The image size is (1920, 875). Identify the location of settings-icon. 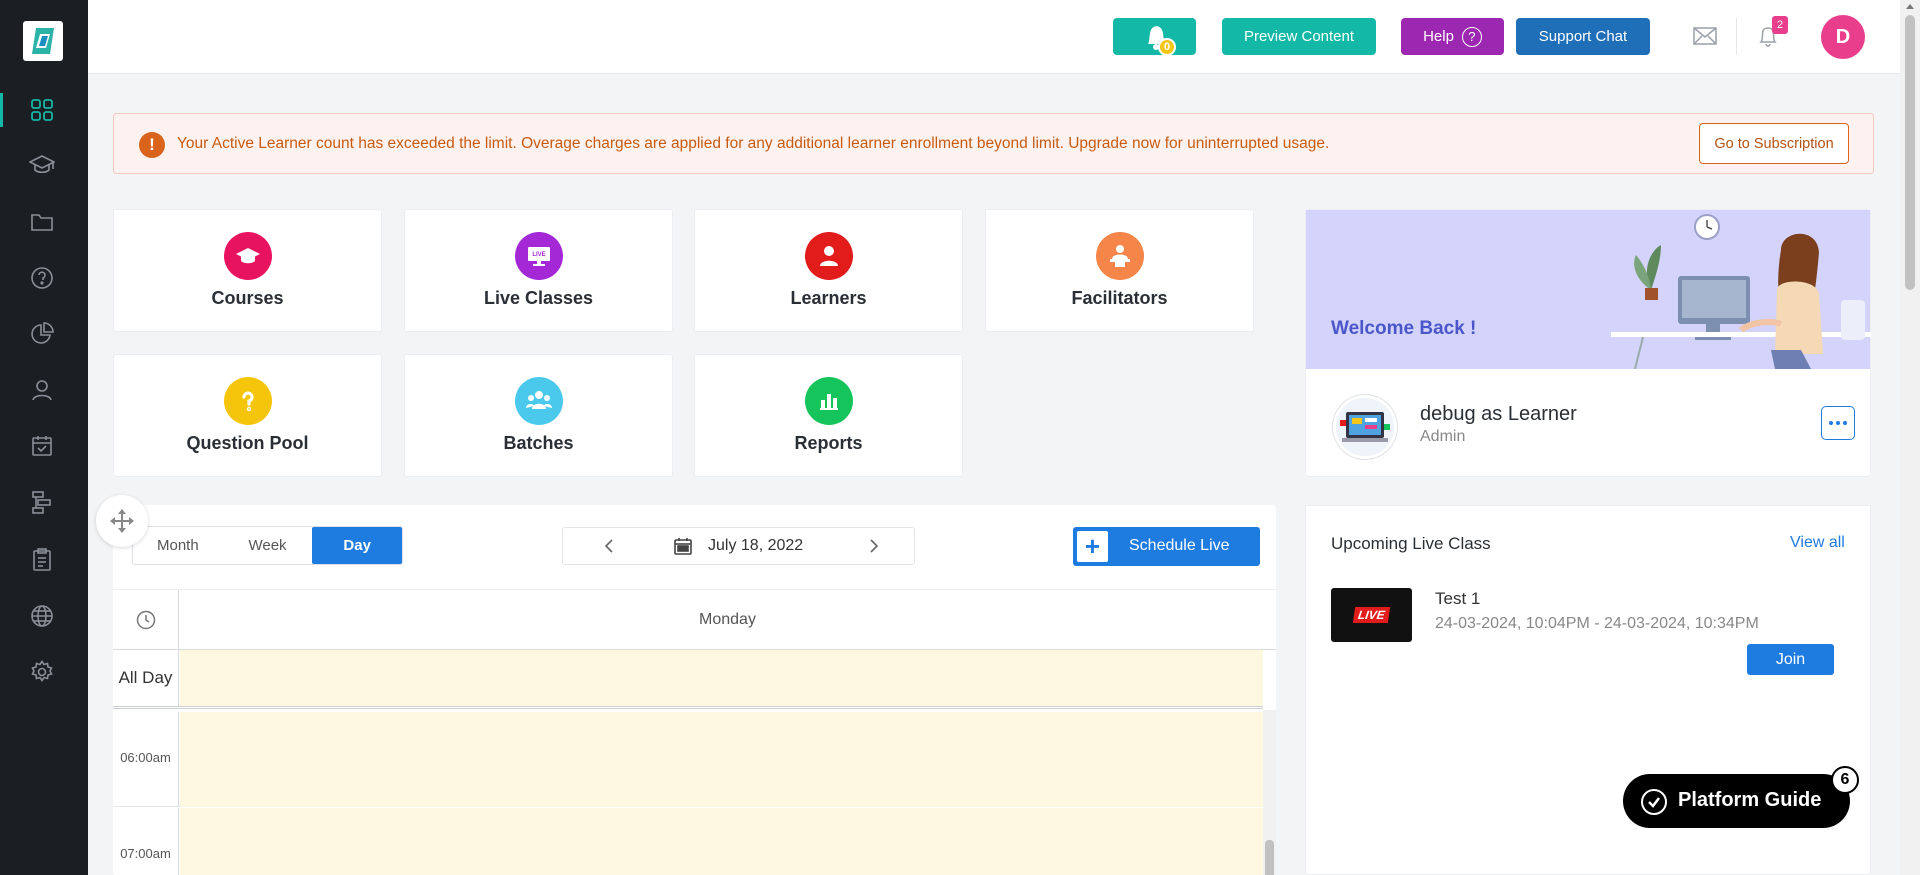
(42, 672).